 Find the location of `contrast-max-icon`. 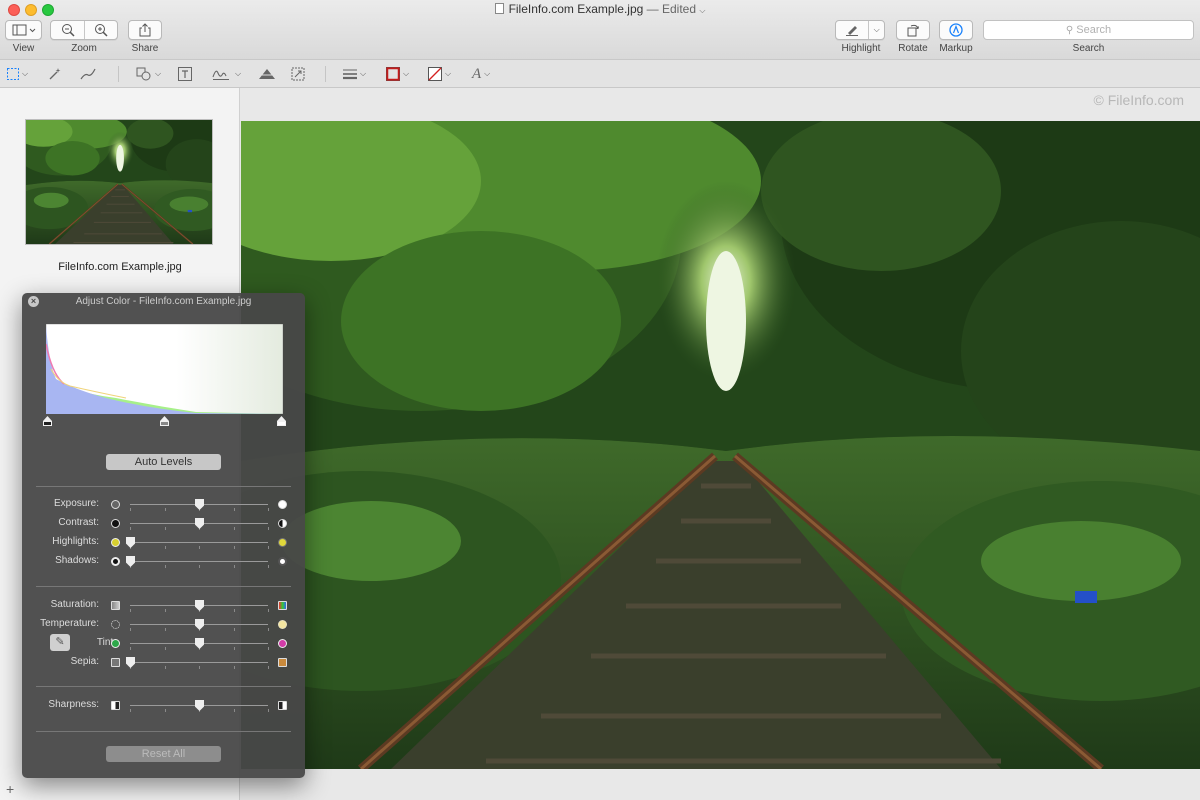

contrast-max-icon is located at coordinates (282, 523).